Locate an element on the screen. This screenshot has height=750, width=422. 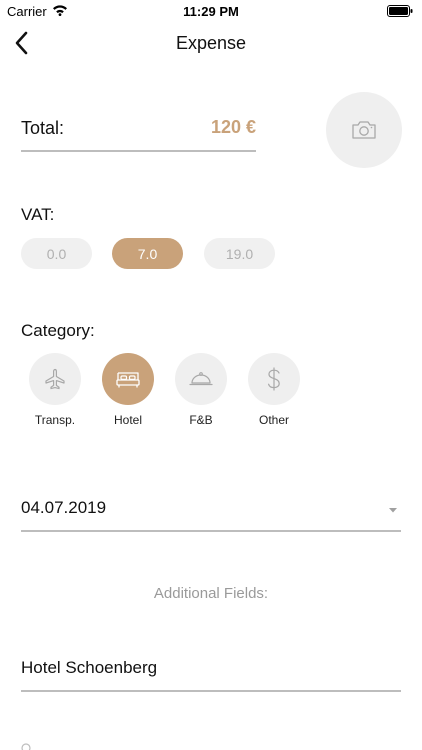
category-transport-circle is located at coordinates (55, 379).